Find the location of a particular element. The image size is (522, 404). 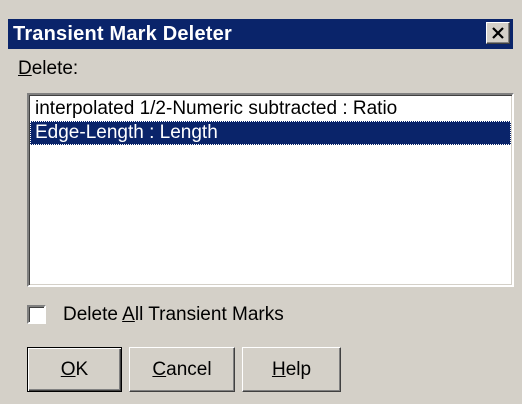

delete-all-label-pre: Delete is located at coordinates (93, 314).